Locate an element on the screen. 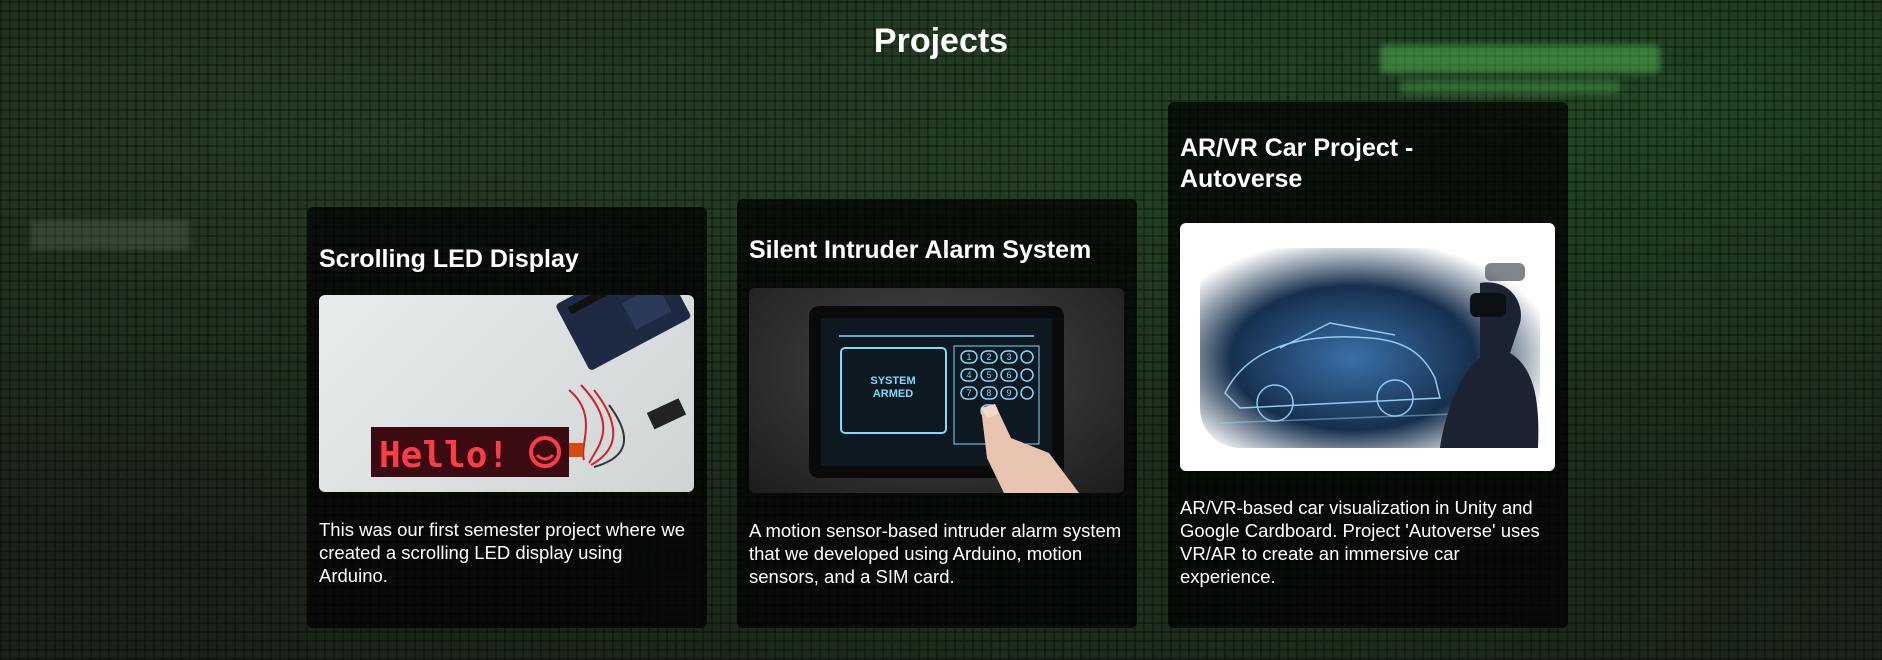 Image resolution: width=1882 pixels, height=660 pixels. project-title: AR/VR Car Project - Autoverse is located at coordinates (1297, 163).